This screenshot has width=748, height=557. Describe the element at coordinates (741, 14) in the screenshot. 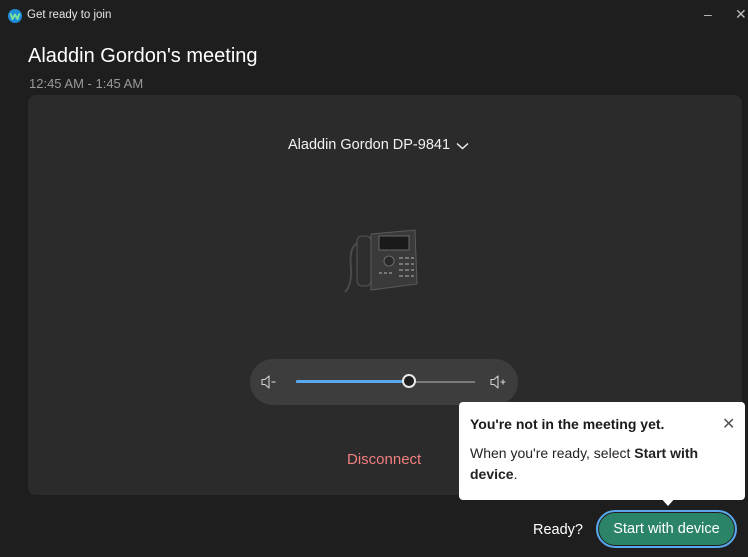

I see `close-window-button: ✕` at that location.